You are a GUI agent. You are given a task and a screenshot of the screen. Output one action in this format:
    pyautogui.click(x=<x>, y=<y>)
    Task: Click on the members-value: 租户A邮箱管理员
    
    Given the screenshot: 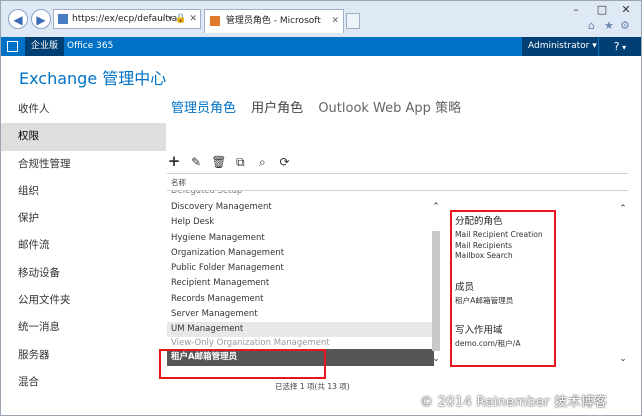 What is the action you would take?
    pyautogui.click(x=484, y=300)
    